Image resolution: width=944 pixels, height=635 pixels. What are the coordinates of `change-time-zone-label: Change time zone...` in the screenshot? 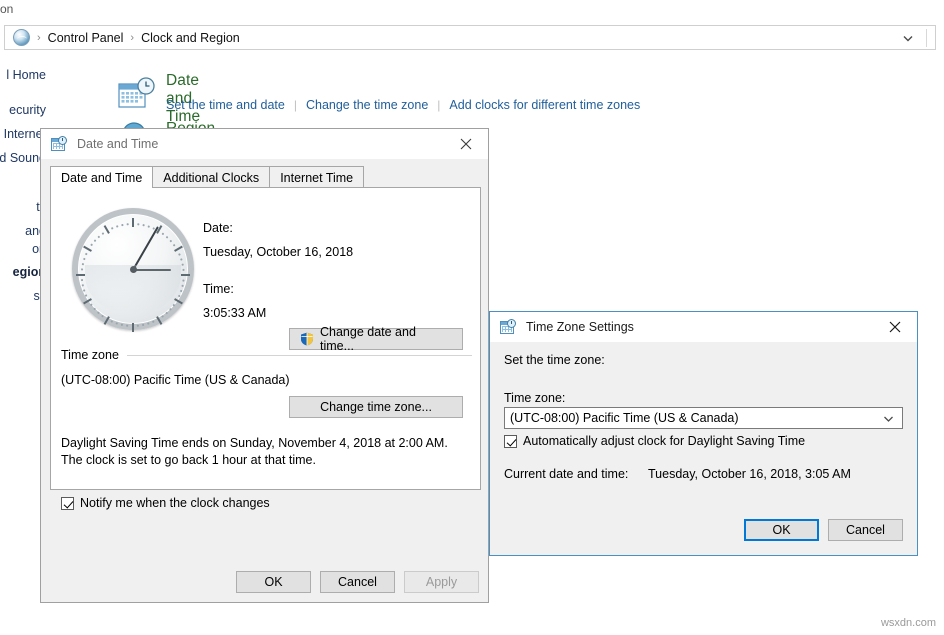 It's located at (376, 407).